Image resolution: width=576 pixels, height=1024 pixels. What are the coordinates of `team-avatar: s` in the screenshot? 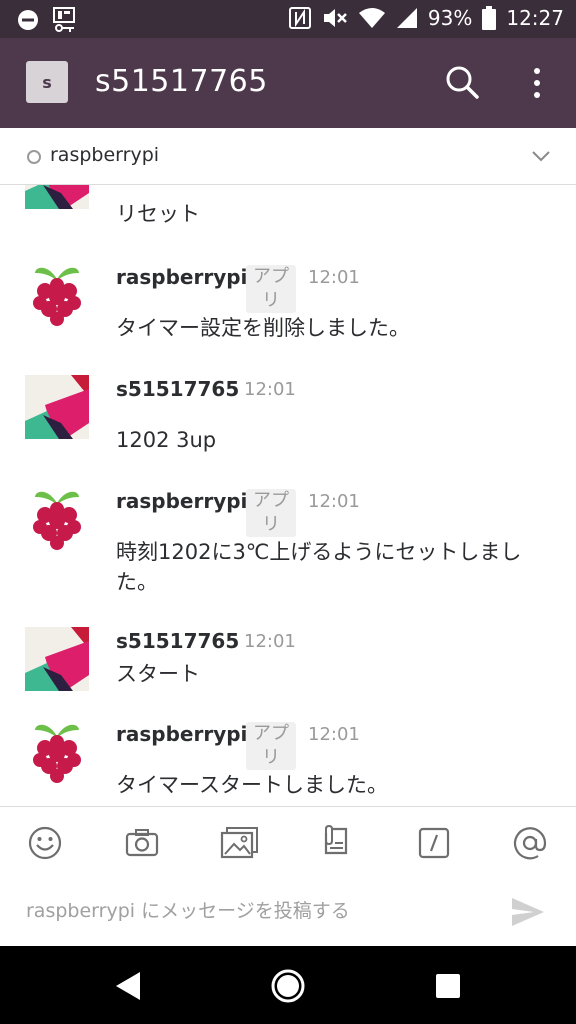 It's located at (47, 82).